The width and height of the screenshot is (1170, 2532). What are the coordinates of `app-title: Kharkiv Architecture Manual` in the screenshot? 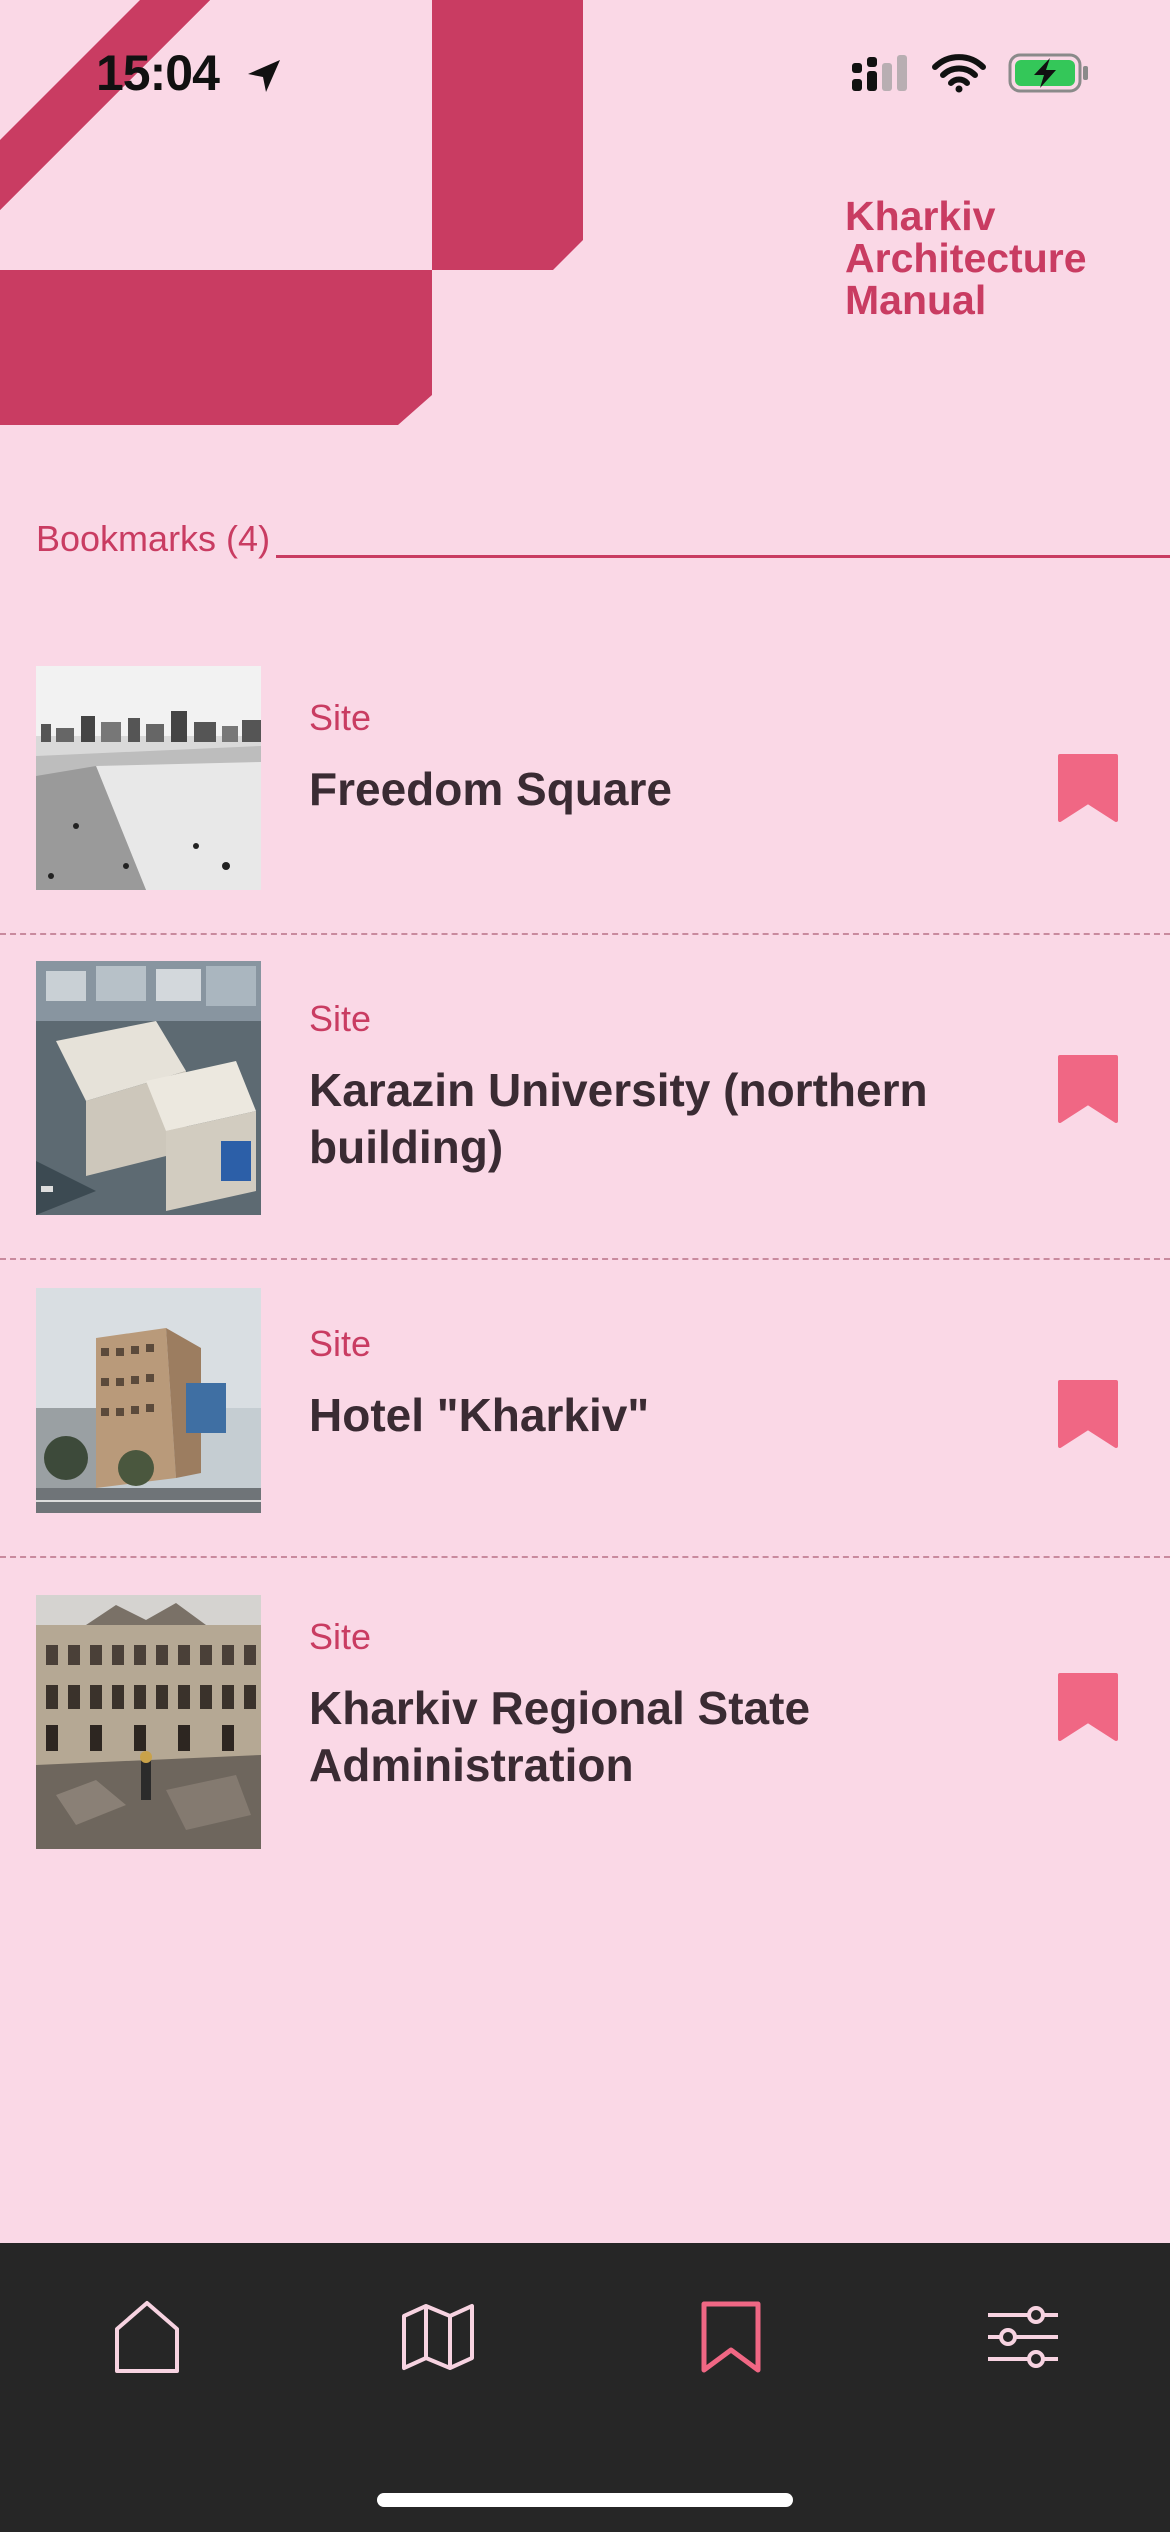 It's located at (990, 258).